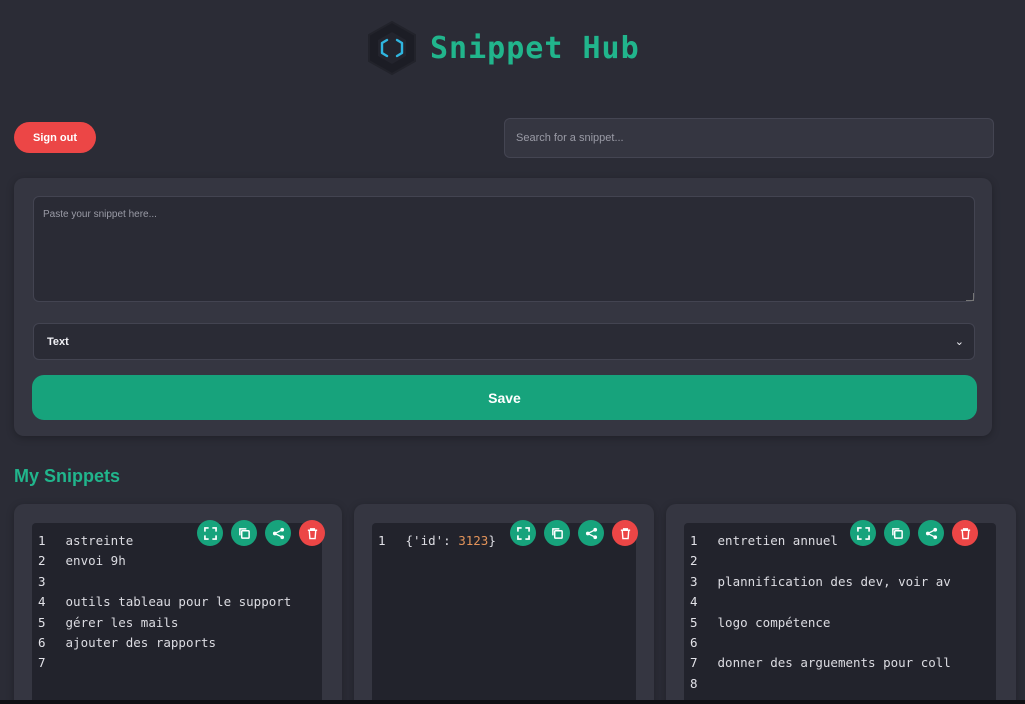 The image size is (1025, 704). Describe the element at coordinates (749, 138) in the screenshot. I see `search-input` at that location.